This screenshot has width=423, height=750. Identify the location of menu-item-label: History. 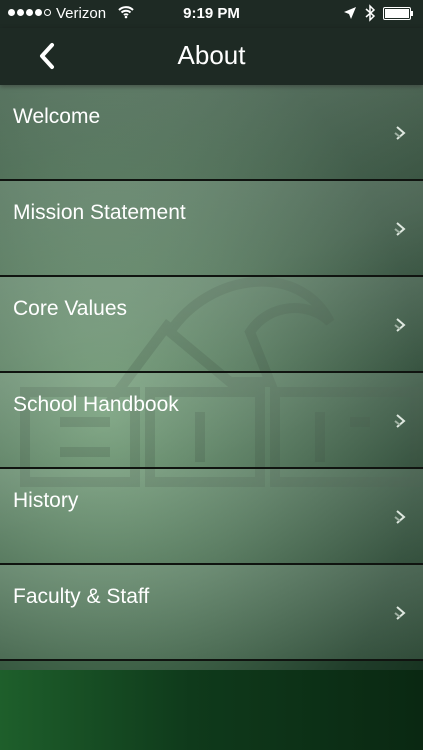
(46, 500).